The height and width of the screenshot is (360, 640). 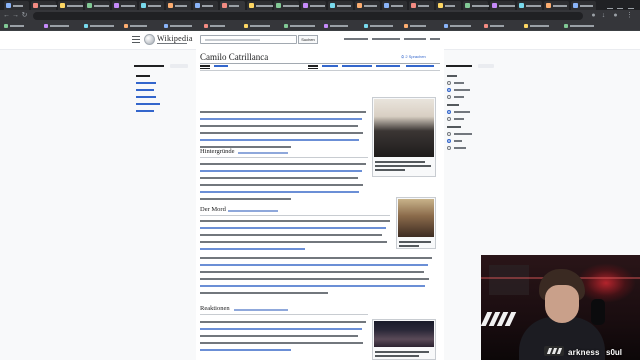 What do you see at coordinates (435, 39) in the screenshot?
I see `header-link-more` at bounding box center [435, 39].